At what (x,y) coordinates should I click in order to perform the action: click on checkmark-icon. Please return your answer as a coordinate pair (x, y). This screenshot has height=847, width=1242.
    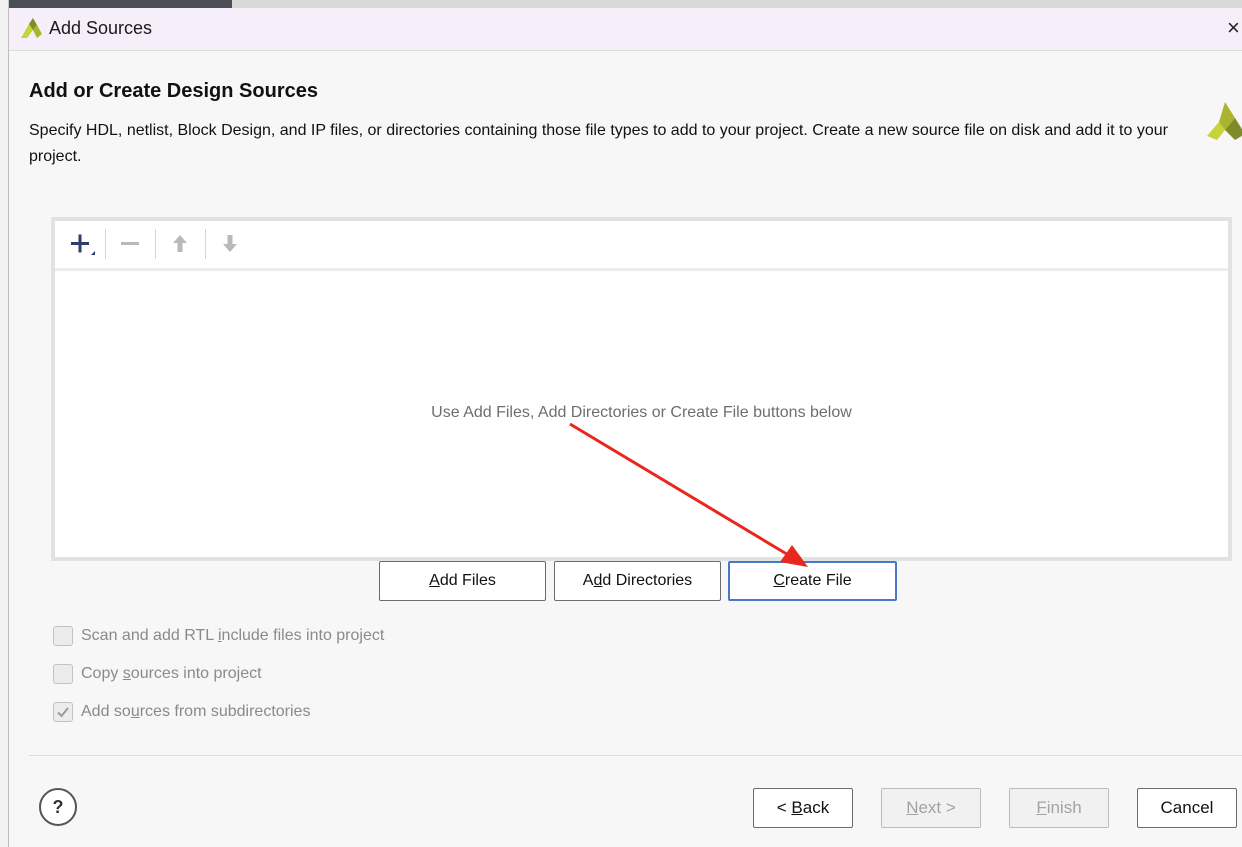
    Looking at the image, I should click on (63, 712).